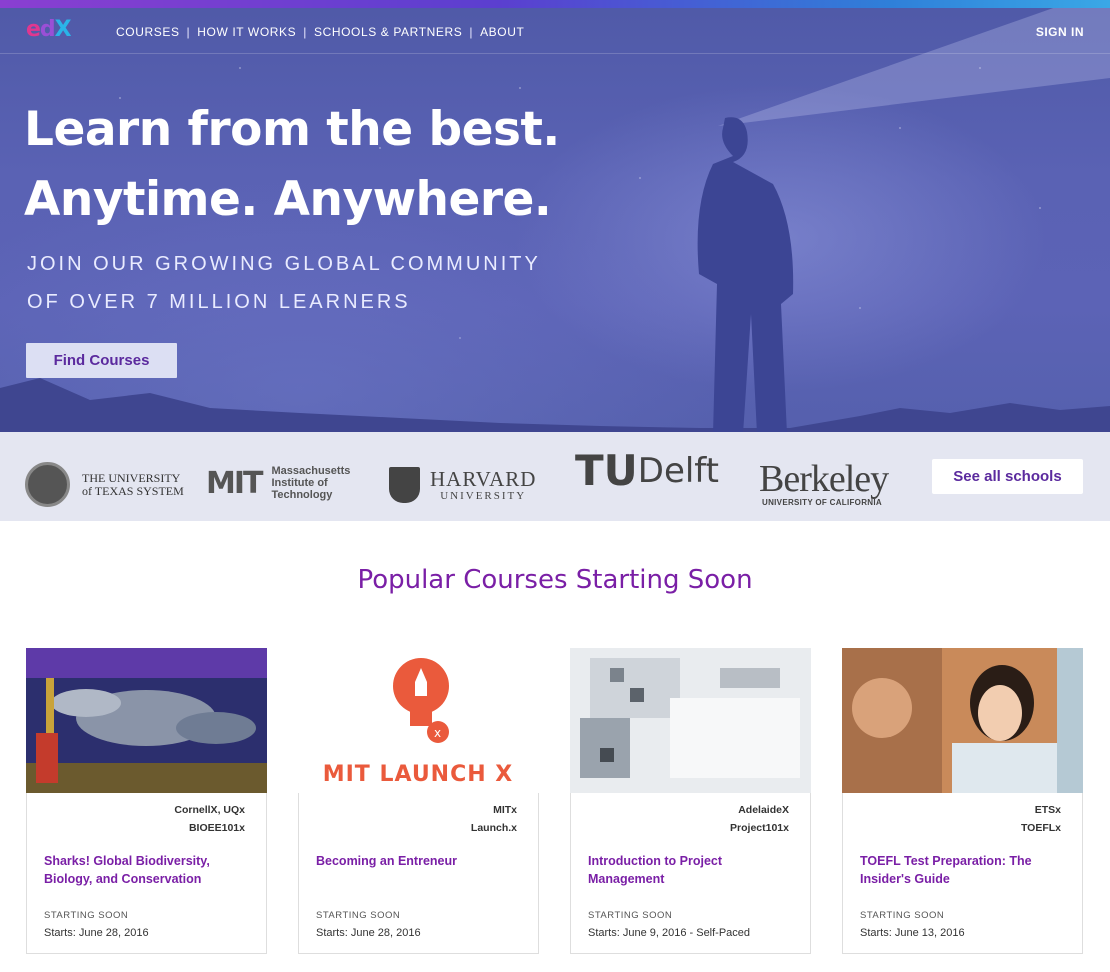 The image size is (1110, 972). I want to click on edx-logo: edX, so click(49, 30).